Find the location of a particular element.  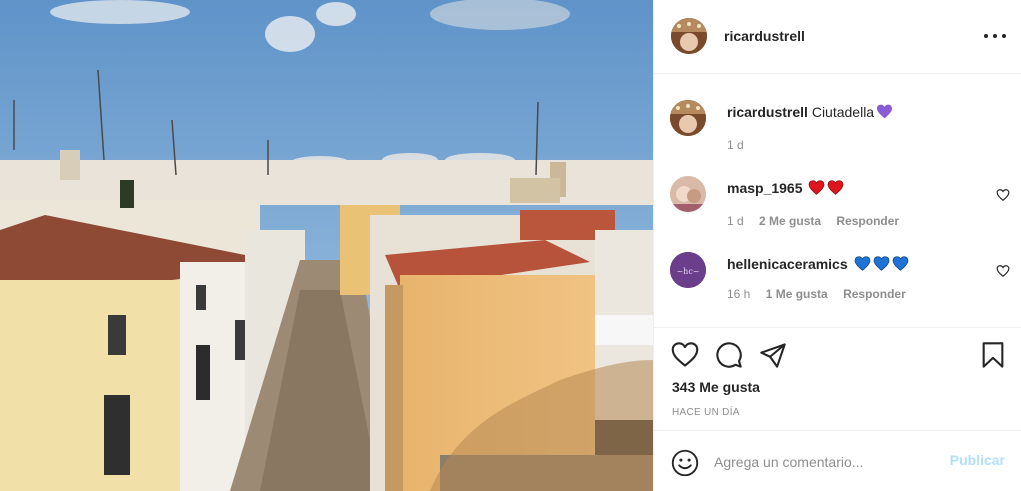

comment-likes: 2 Me gusta is located at coordinates (790, 221).